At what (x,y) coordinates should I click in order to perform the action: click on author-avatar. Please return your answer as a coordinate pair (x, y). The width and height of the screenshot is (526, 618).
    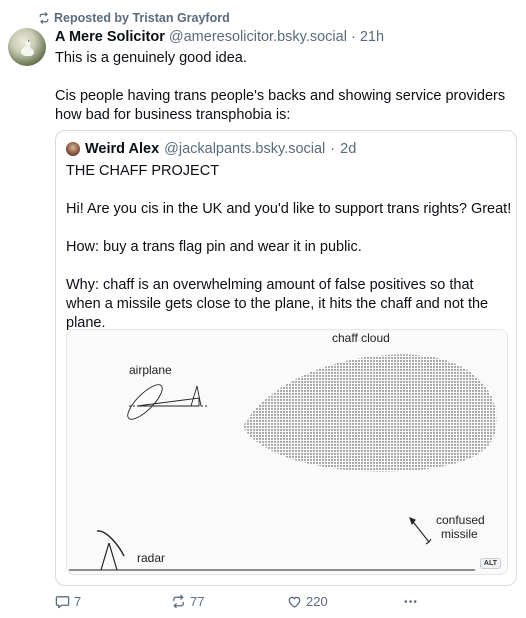
    Looking at the image, I should click on (27, 47).